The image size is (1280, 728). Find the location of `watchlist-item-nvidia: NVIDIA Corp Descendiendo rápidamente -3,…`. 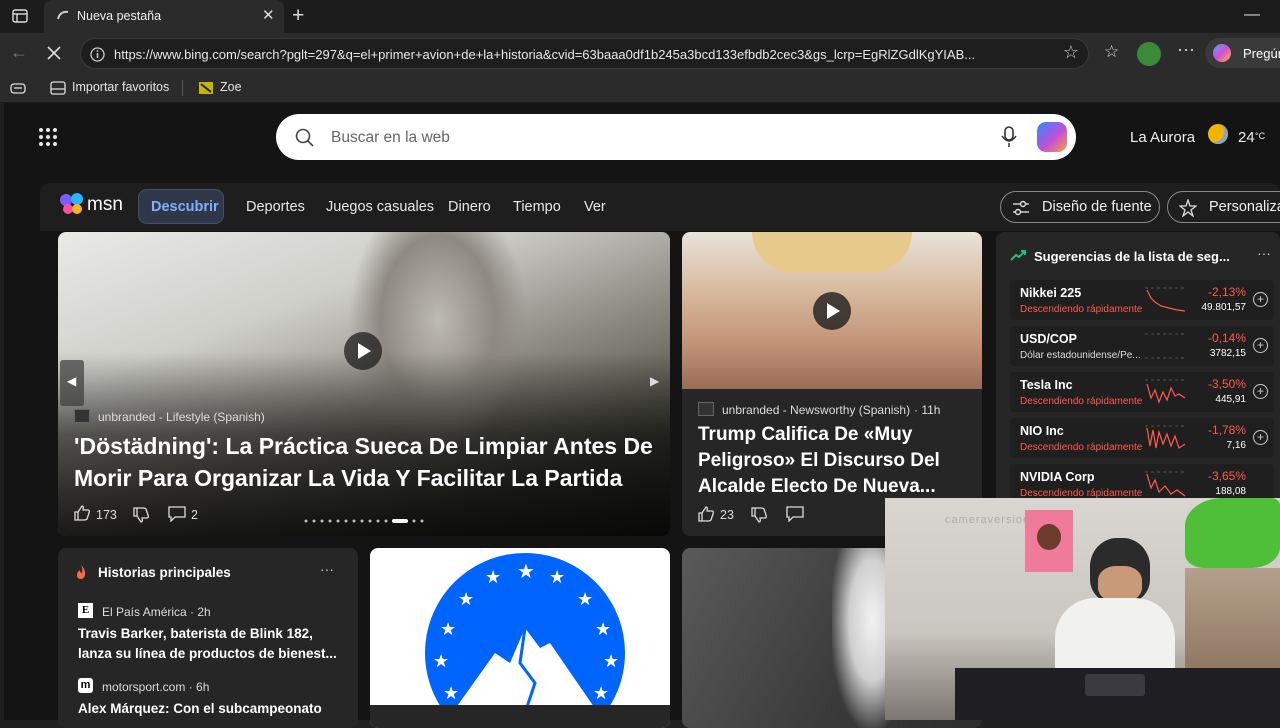

watchlist-item-nvidia: NVIDIA Corp Descendiendo rápidamente -3,… is located at coordinates (1142, 481).